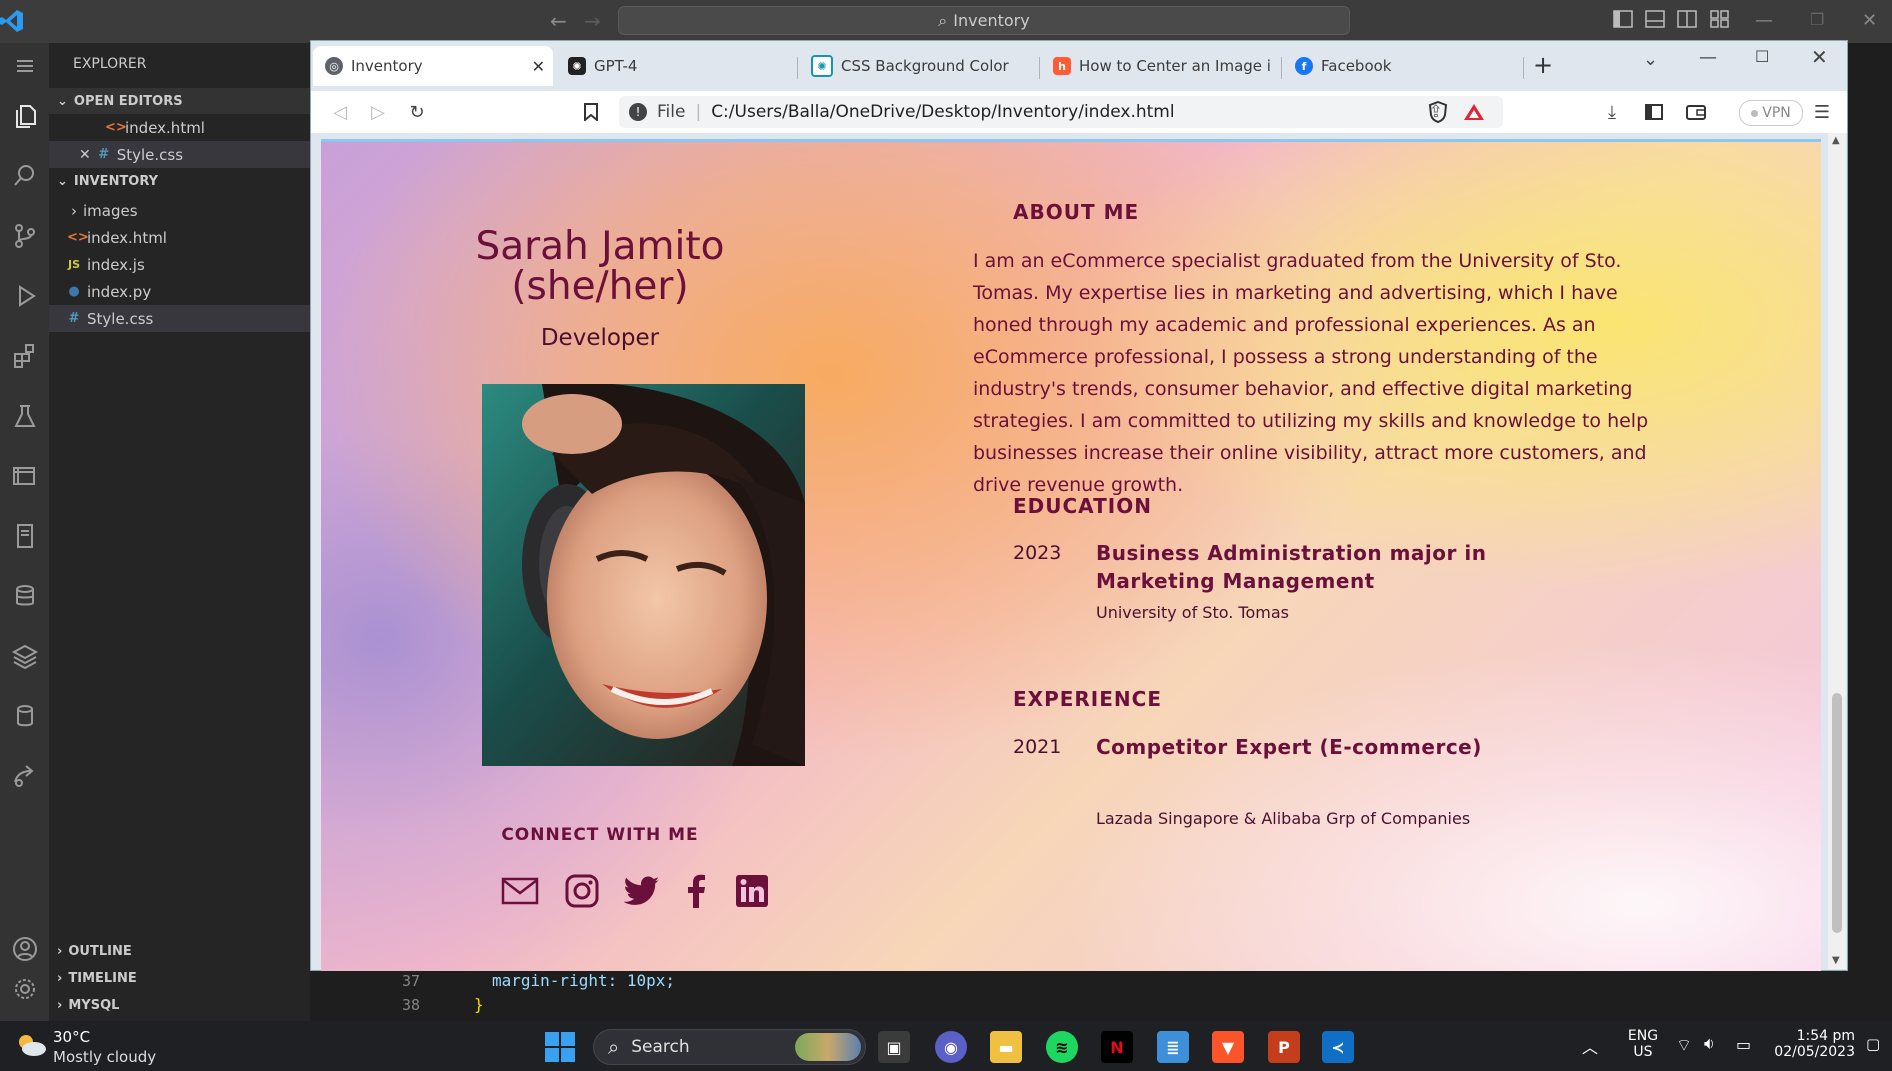 The image size is (1892, 1071). I want to click on tab-gpt4: ✺ GPT-4, so click(676, 66).